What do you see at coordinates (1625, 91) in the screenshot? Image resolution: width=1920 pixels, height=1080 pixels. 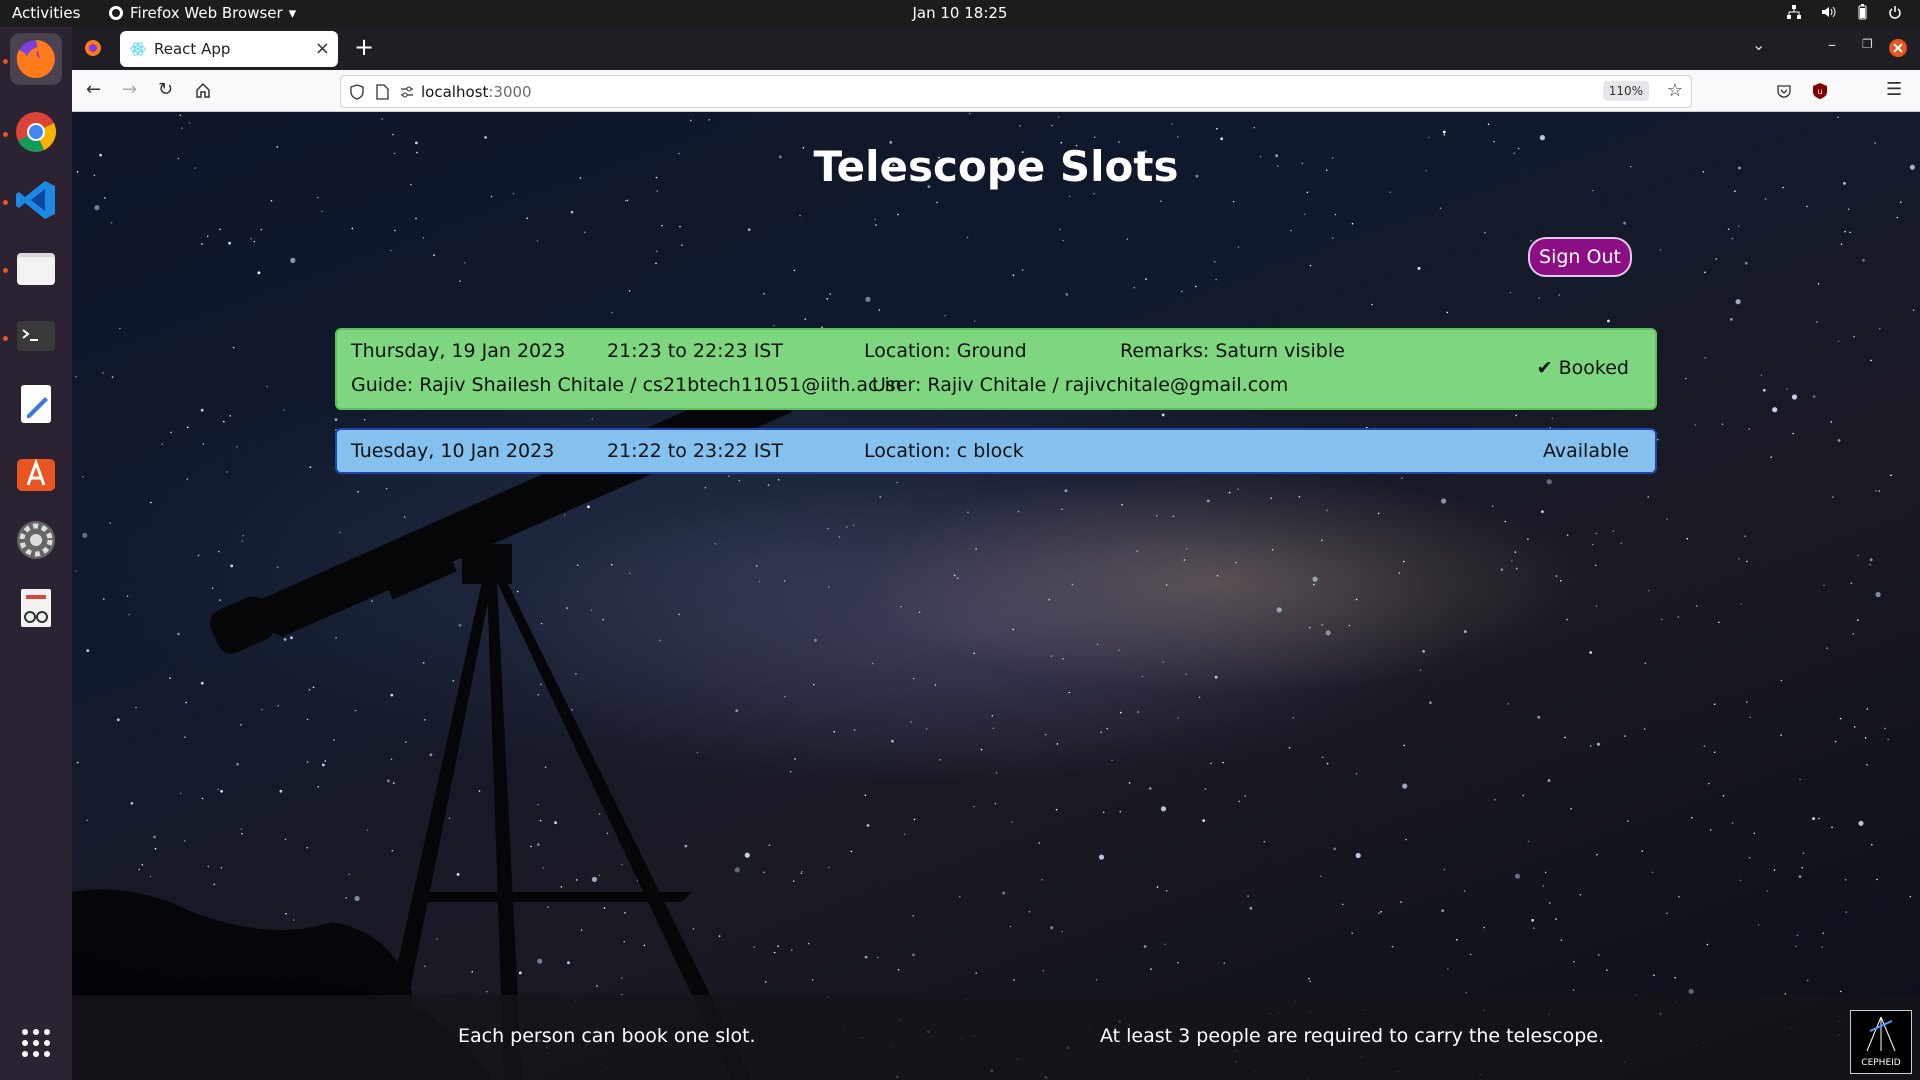 I see `zoom-level: 110%` at bounding box center [1625, 91].